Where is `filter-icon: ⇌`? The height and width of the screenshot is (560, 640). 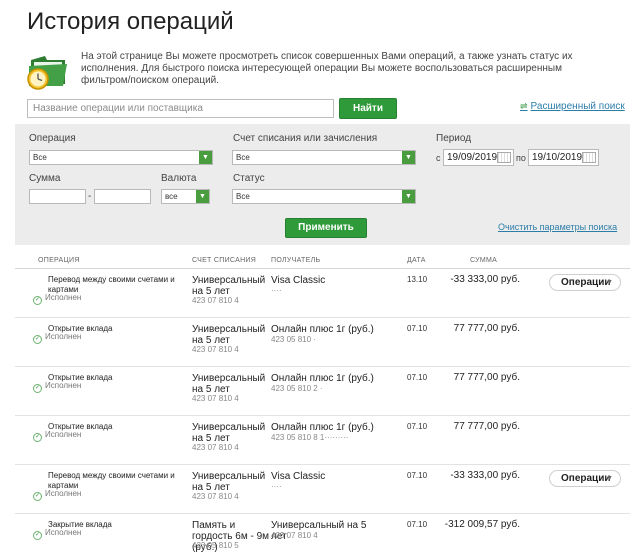 filter-icon: ⇌ is located at coordinates (524, 106).